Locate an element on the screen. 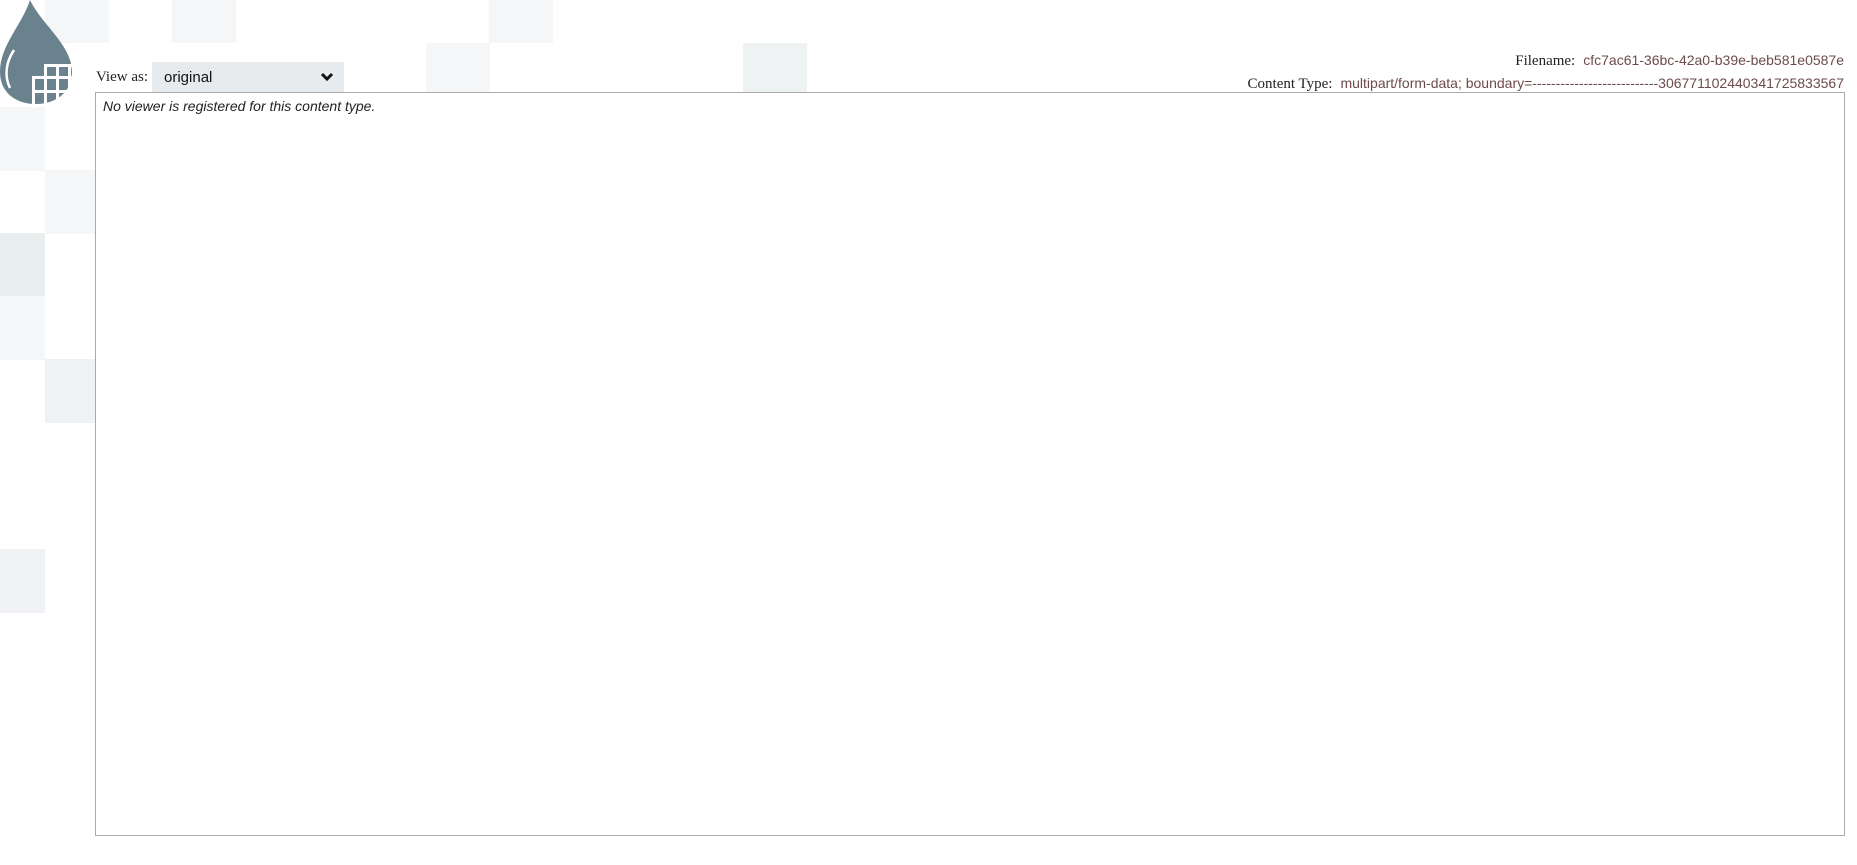  view-as-label: View as: is located at coordinates (122, 76).